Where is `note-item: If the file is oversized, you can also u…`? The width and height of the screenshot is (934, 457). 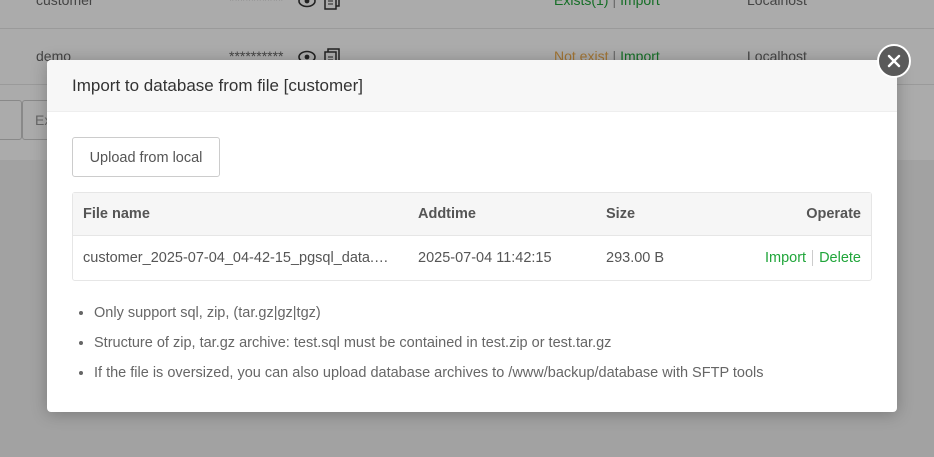 note-item: If the file is oversized, you can also u… is located at coordinates (494, 373).